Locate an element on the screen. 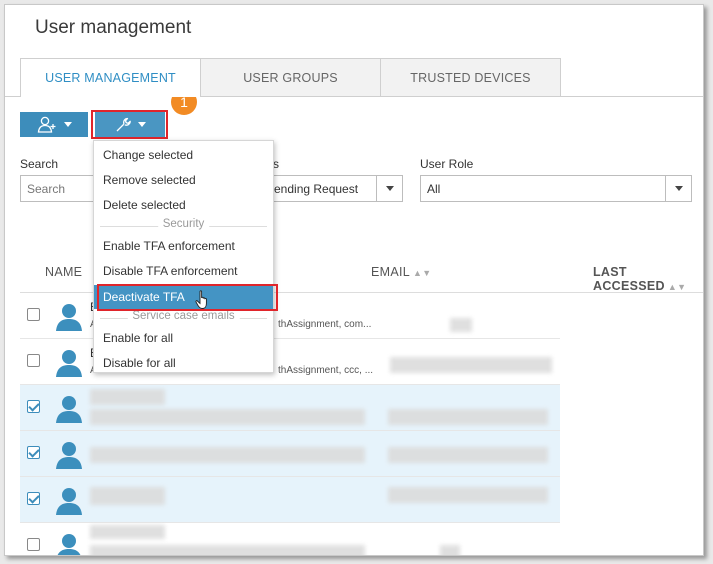 This screenshot has height=564, width=713. menu-item-enable-tfa: Enable TFA enforcement is located at coordinates (183, 246).